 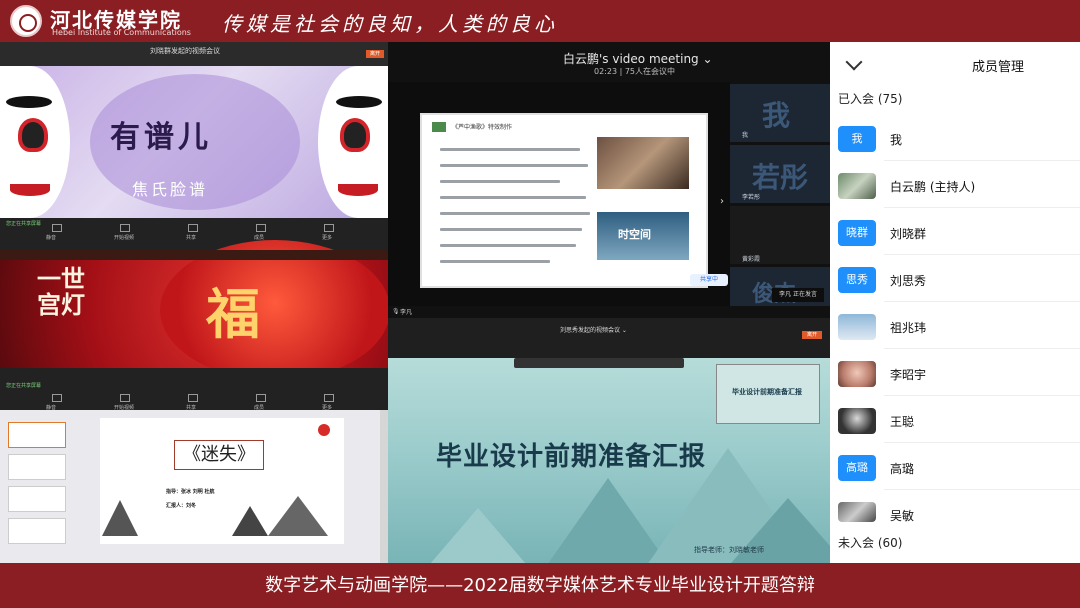 I want to click on speaker-bar, so click(x=559, y=312).